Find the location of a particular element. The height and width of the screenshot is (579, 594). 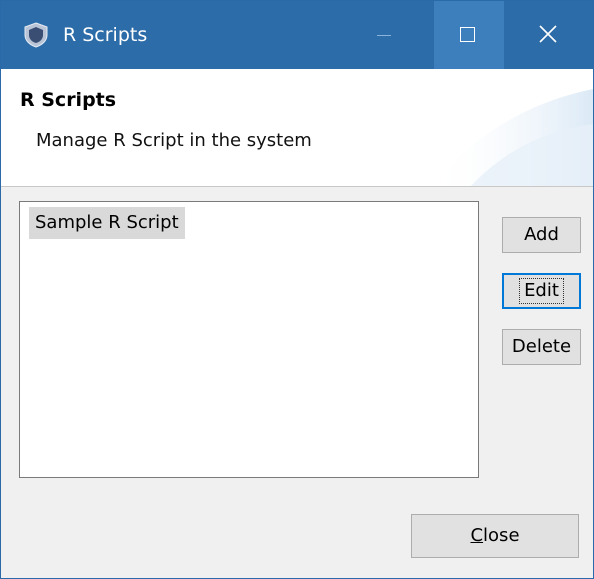

edit-button-label: Edit is located at coordinates (541, 291).